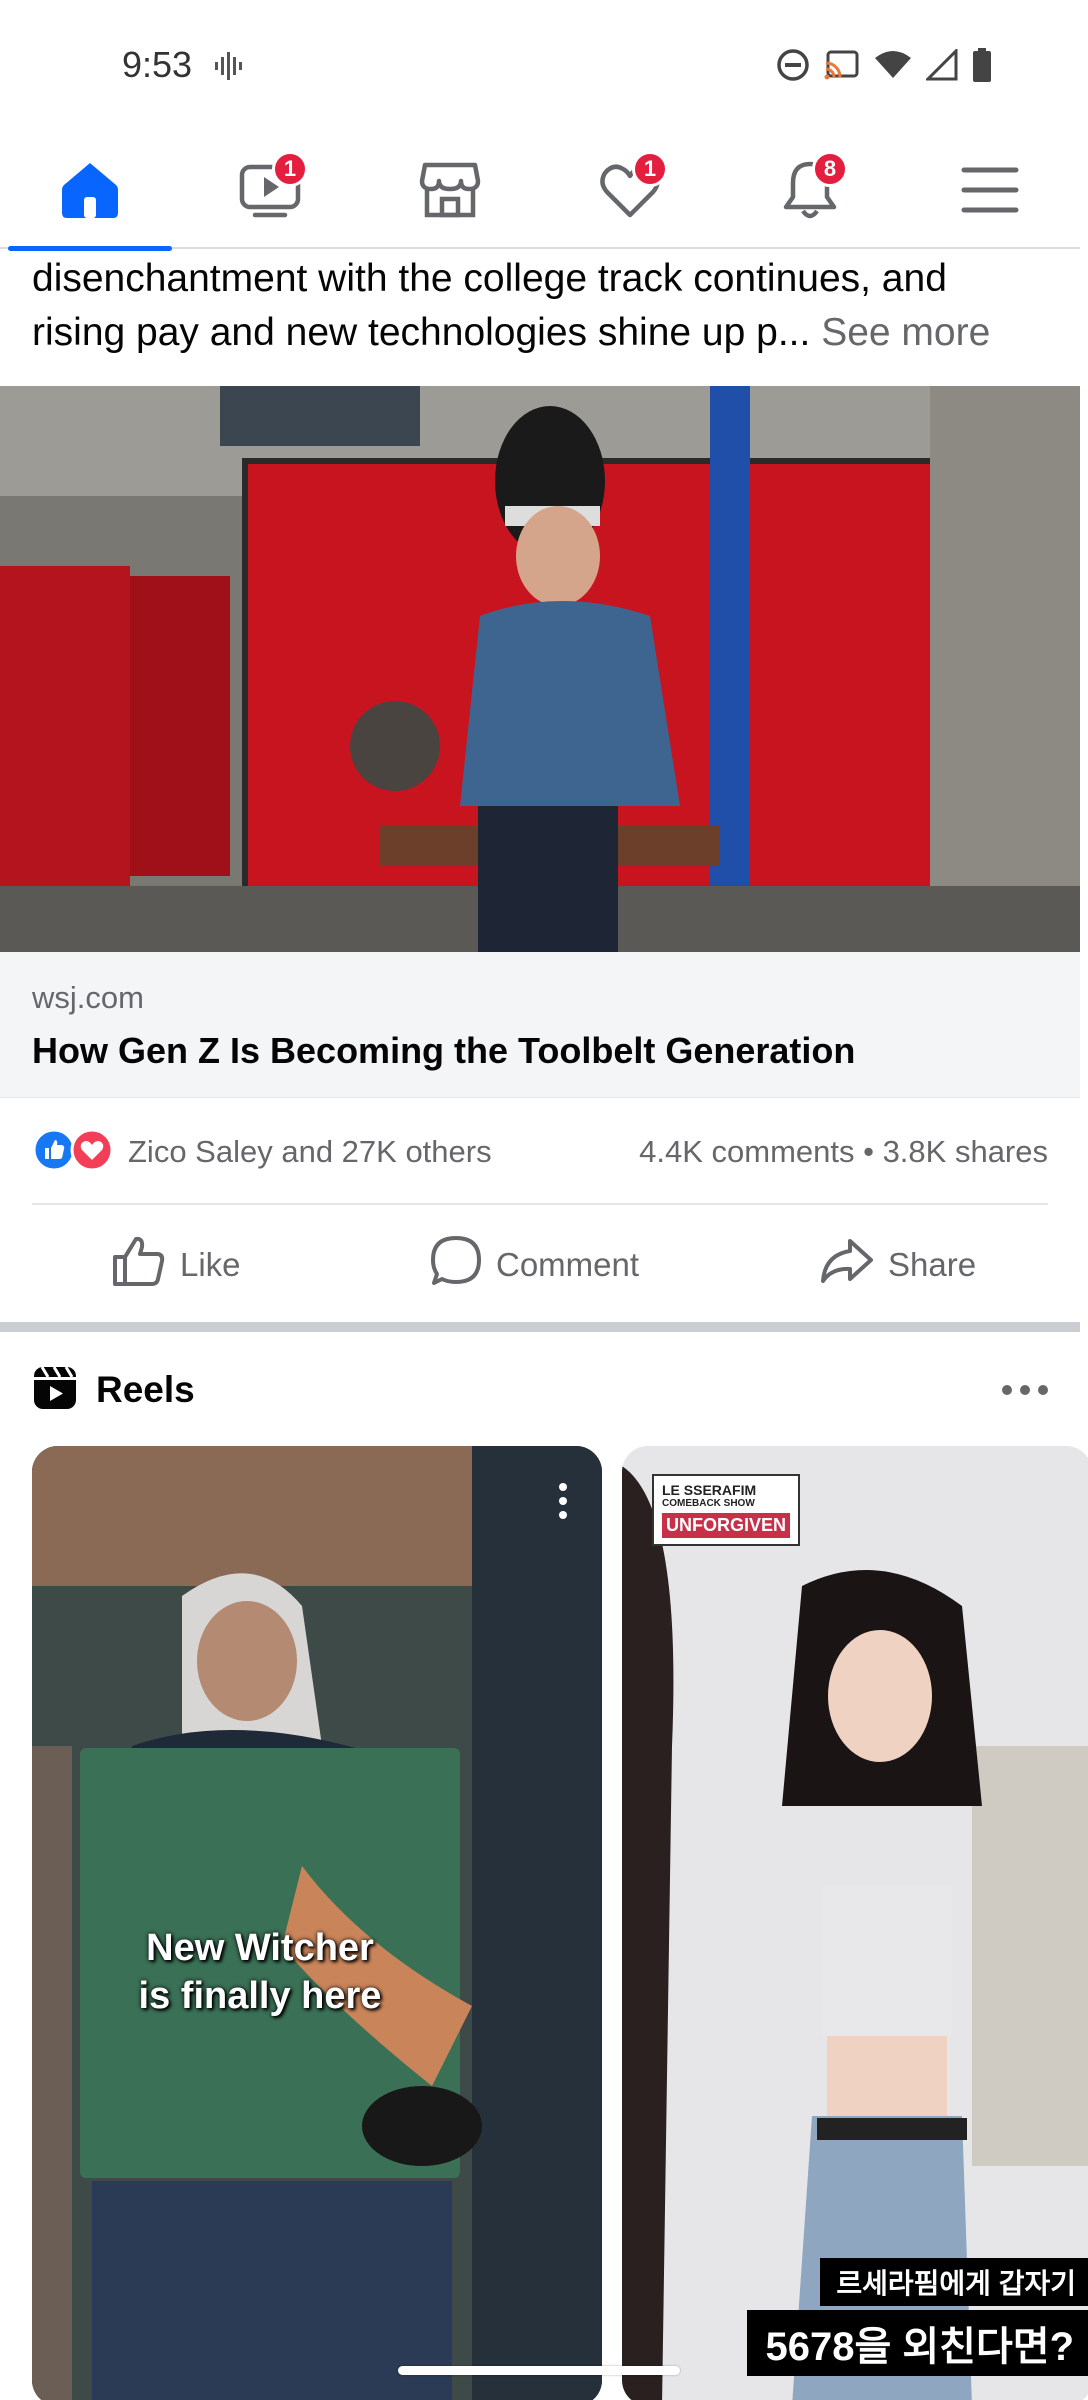 The image size is (1088, 2400). I want to click on reels-icon, so click(55, 1390).